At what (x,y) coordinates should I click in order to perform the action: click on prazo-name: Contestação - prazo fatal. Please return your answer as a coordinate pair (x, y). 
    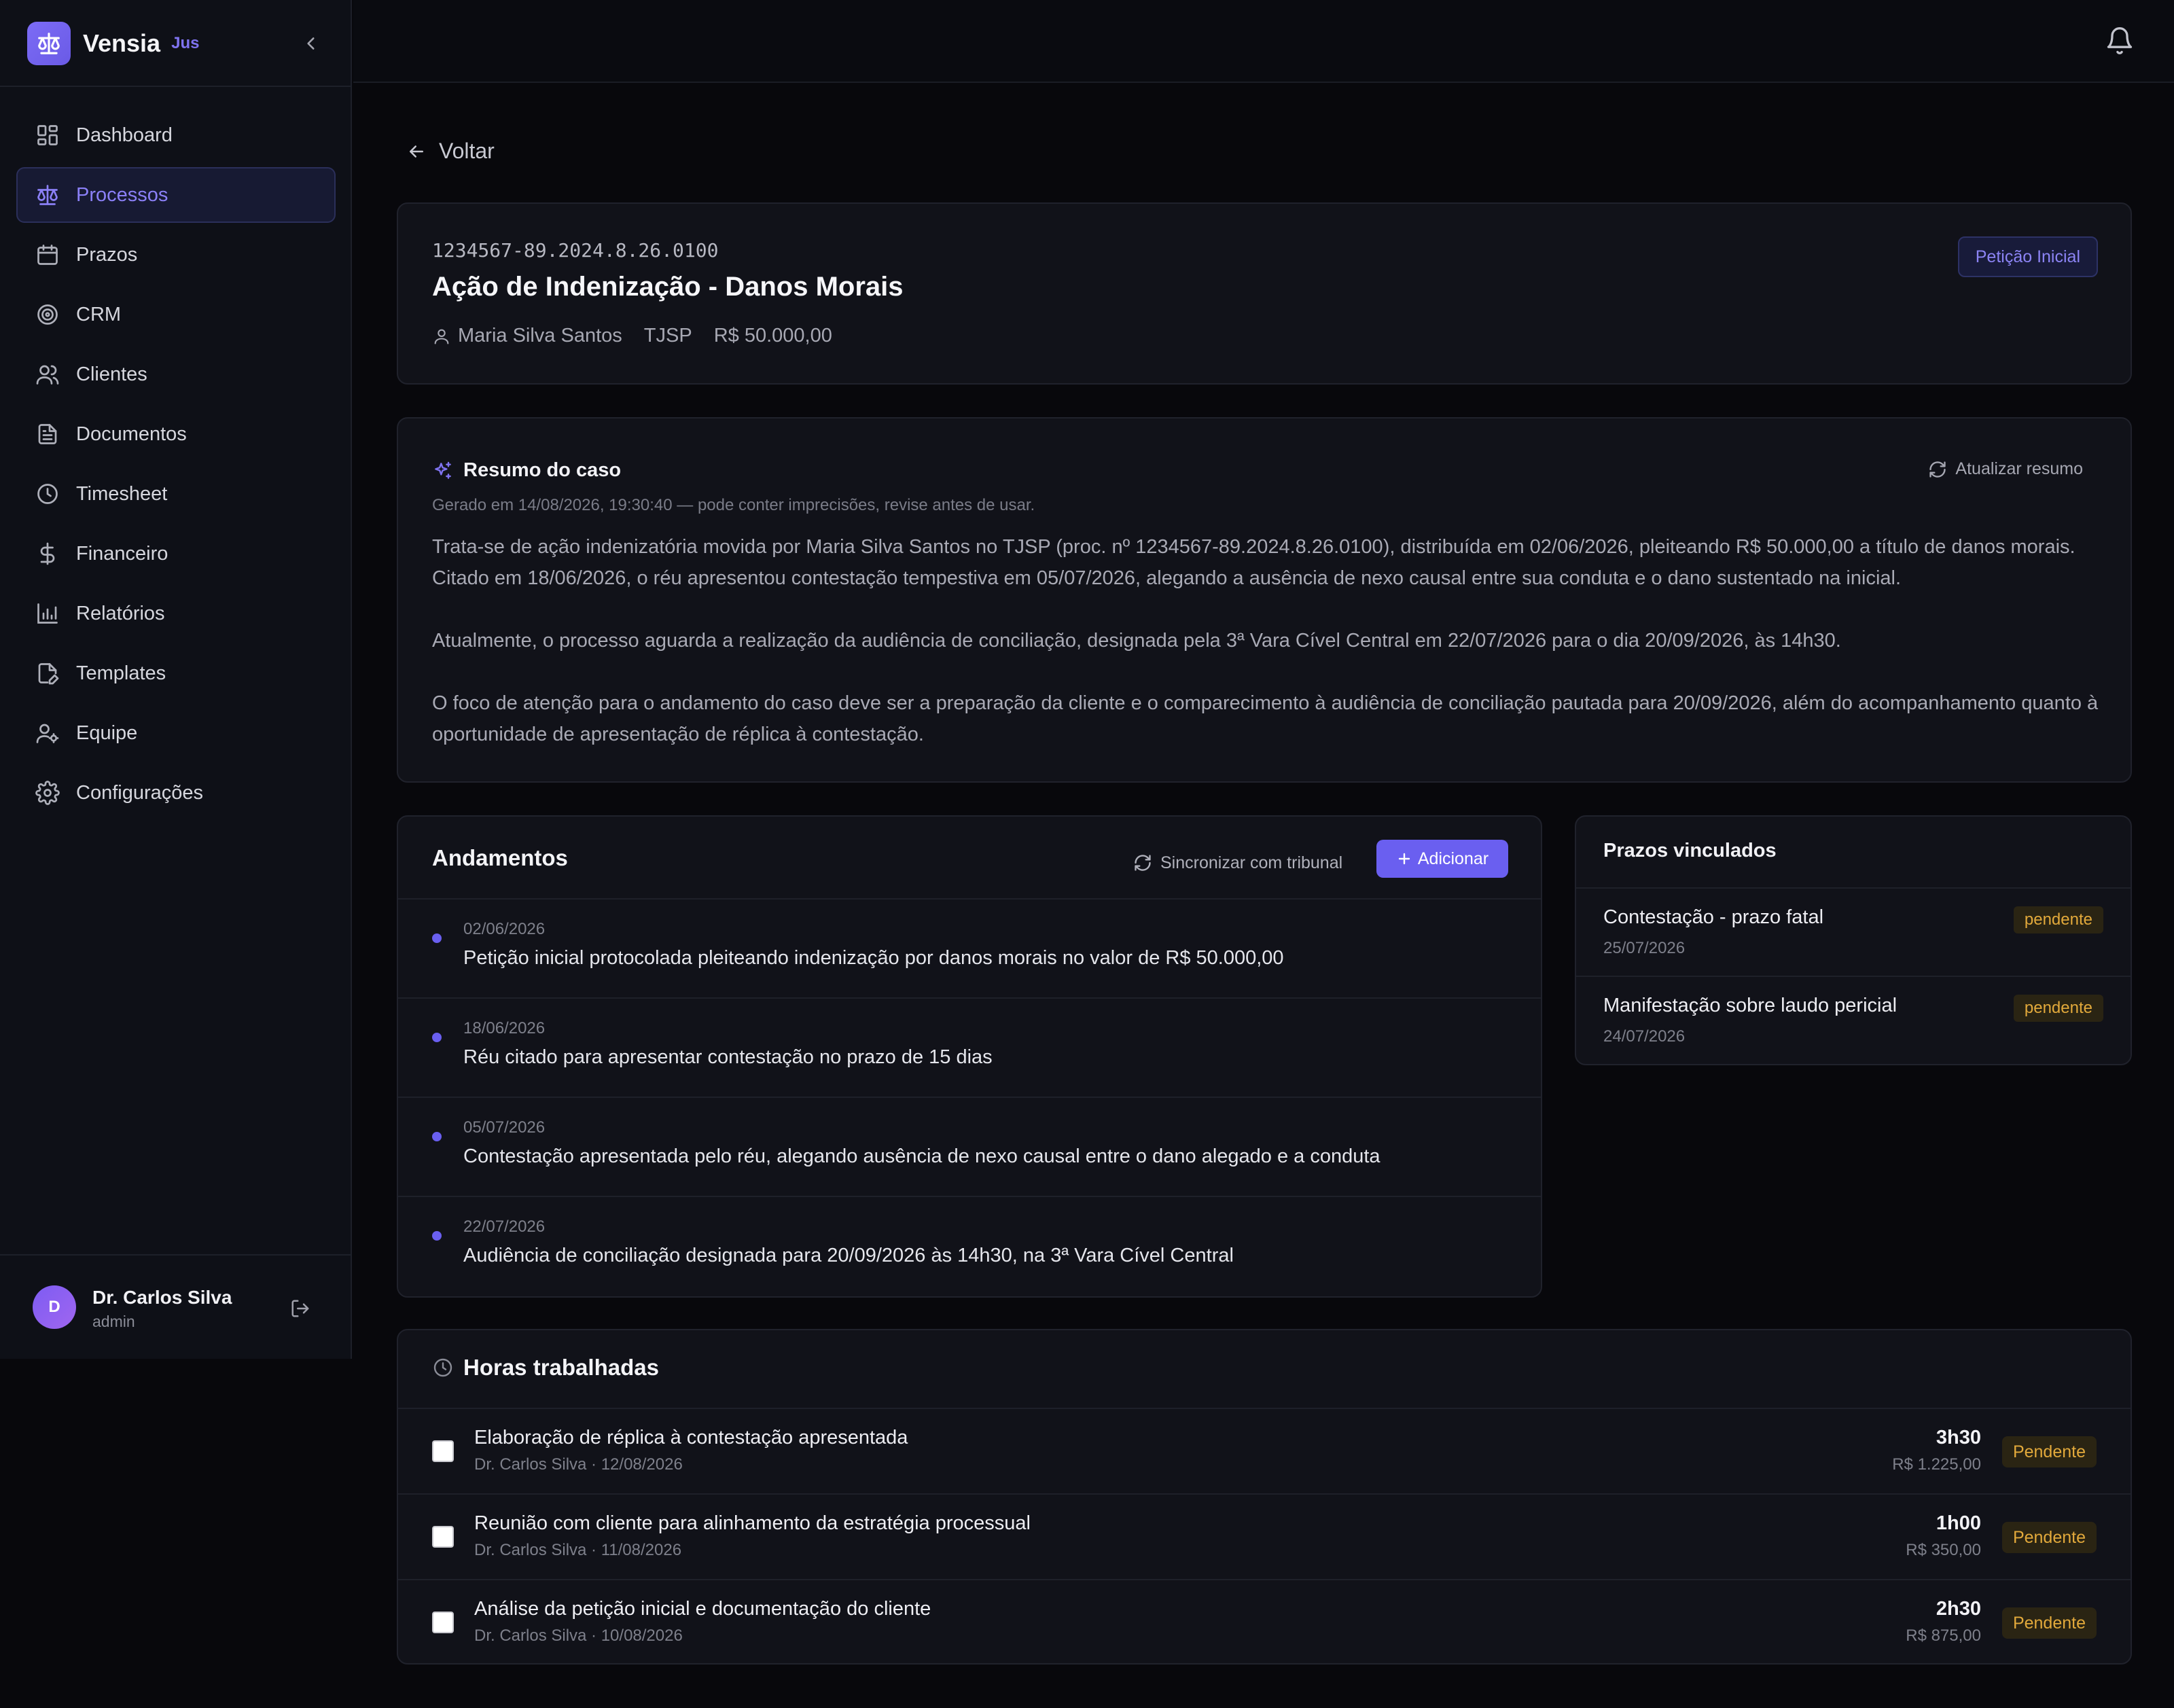
    Looking at the image, I should click on (1713, 917).